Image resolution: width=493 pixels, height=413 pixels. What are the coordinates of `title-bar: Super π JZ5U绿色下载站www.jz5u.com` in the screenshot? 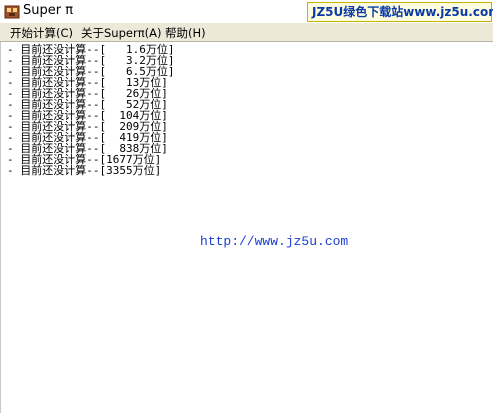 It's located at (246, 11).